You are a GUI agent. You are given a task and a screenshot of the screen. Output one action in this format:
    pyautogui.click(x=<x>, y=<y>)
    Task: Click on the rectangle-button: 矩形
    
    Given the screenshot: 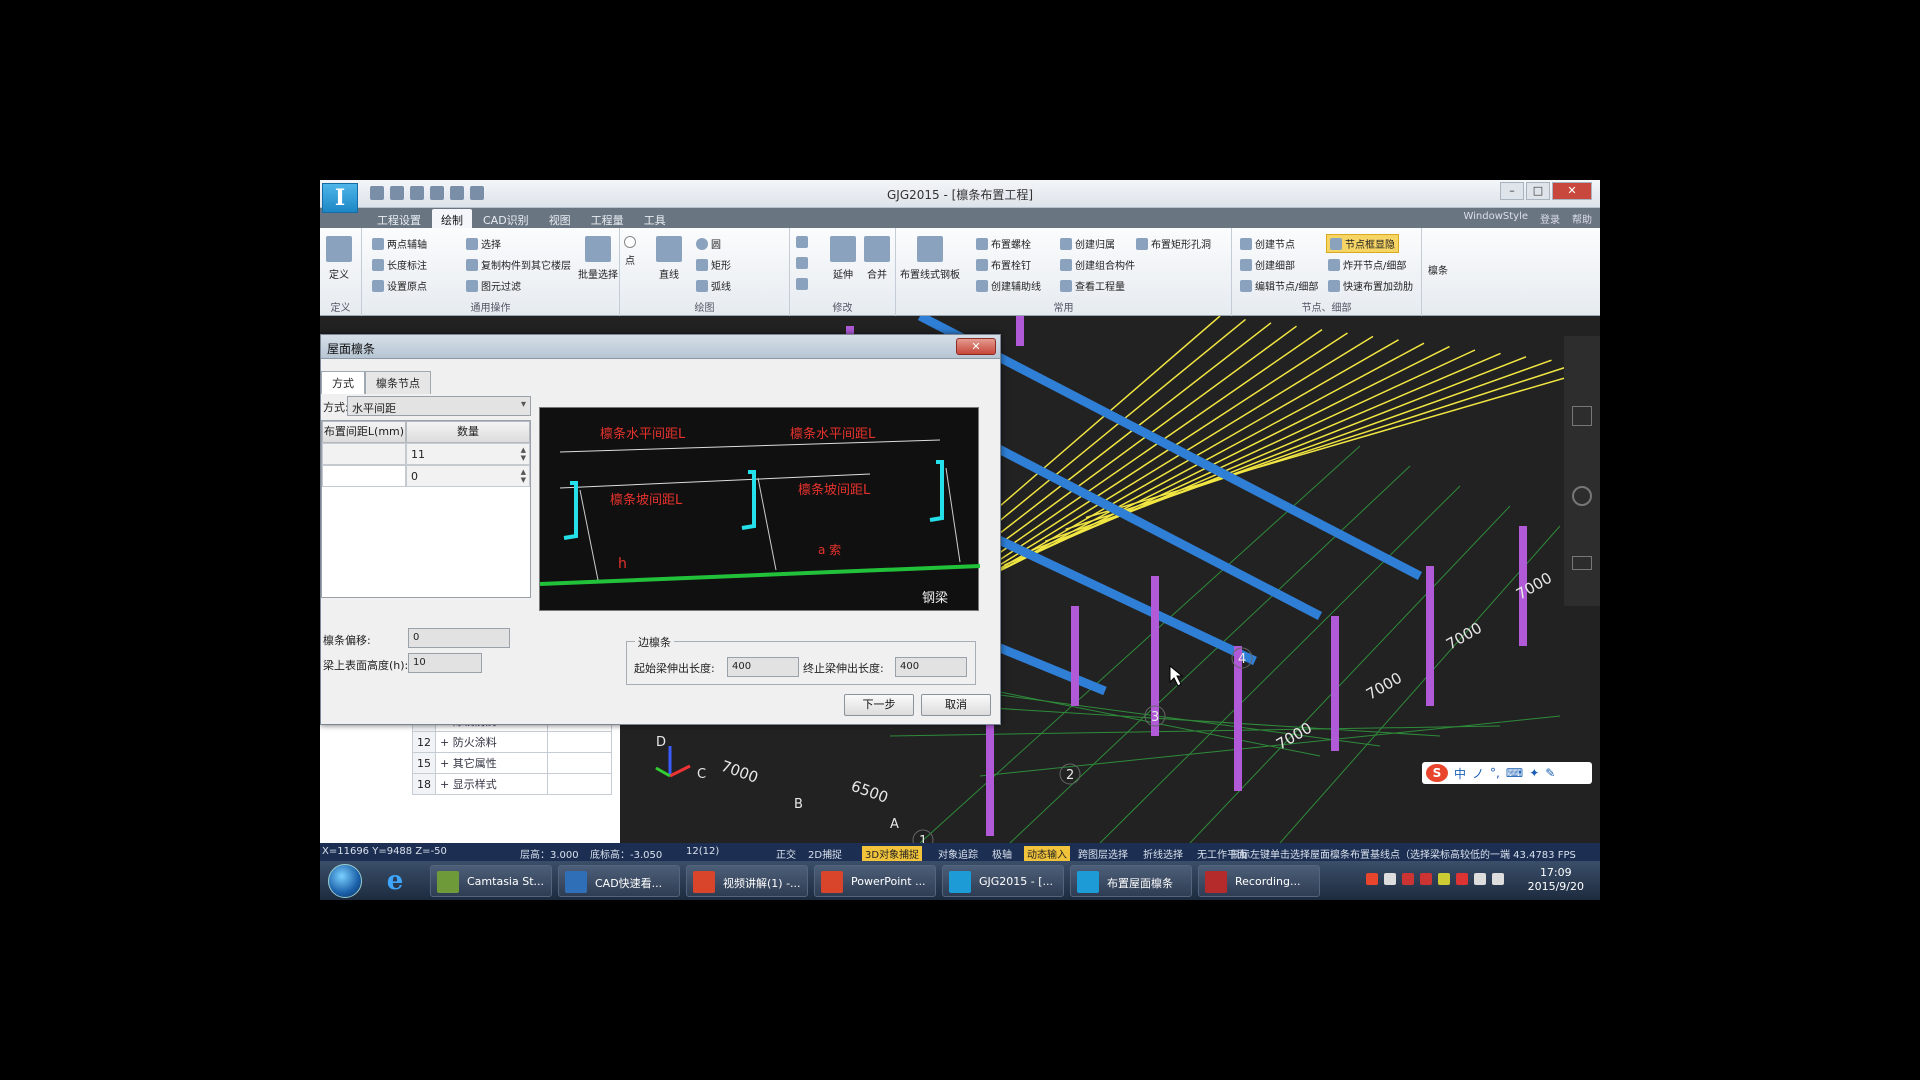 What is the action you would take?
    pyautogui.click(x=713, y=264)
    